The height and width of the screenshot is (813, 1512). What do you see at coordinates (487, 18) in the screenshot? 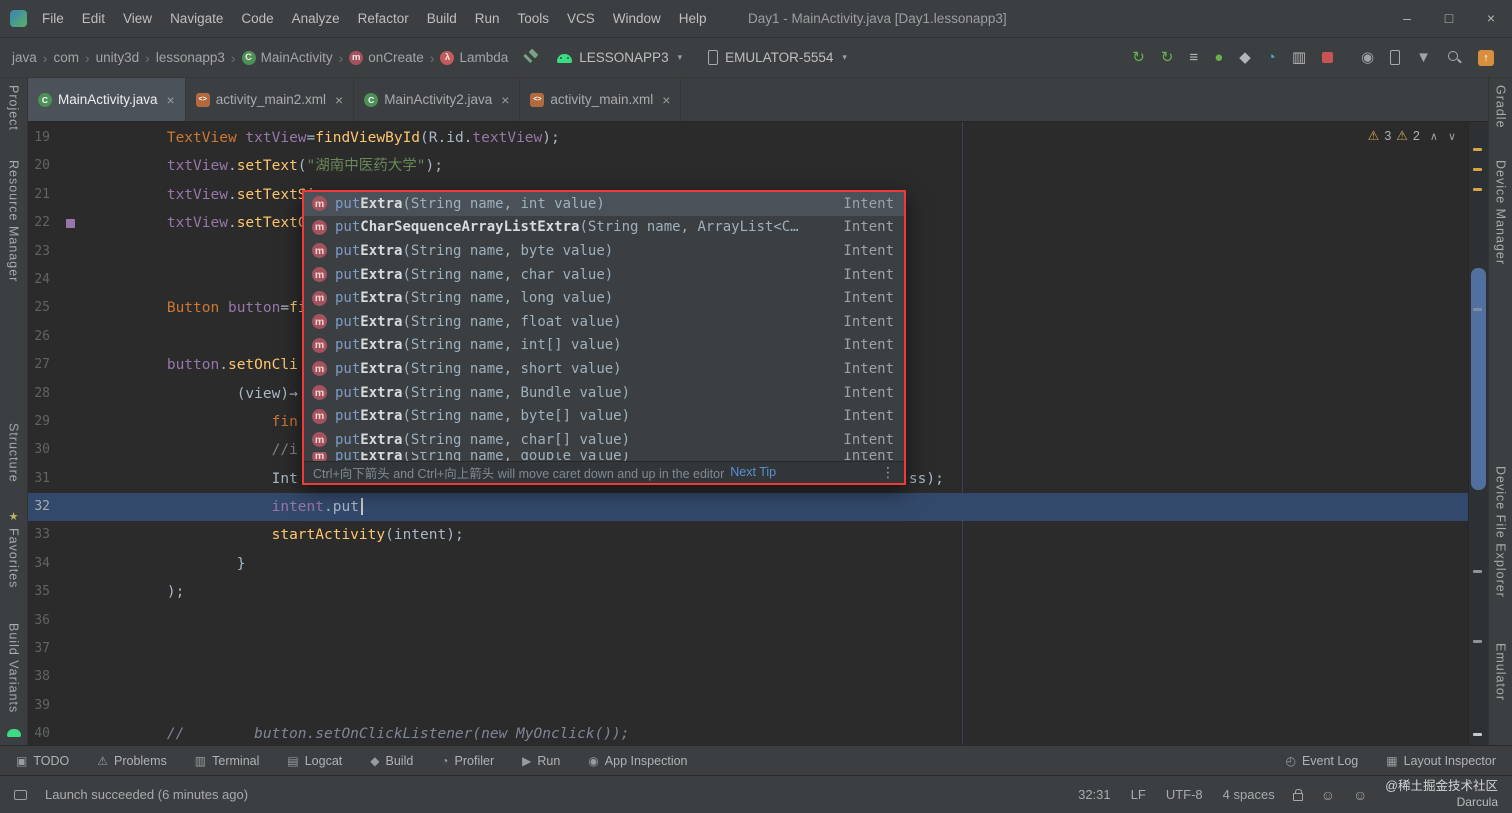
I see `menu-run: Run` at bounding box center [487, 18].